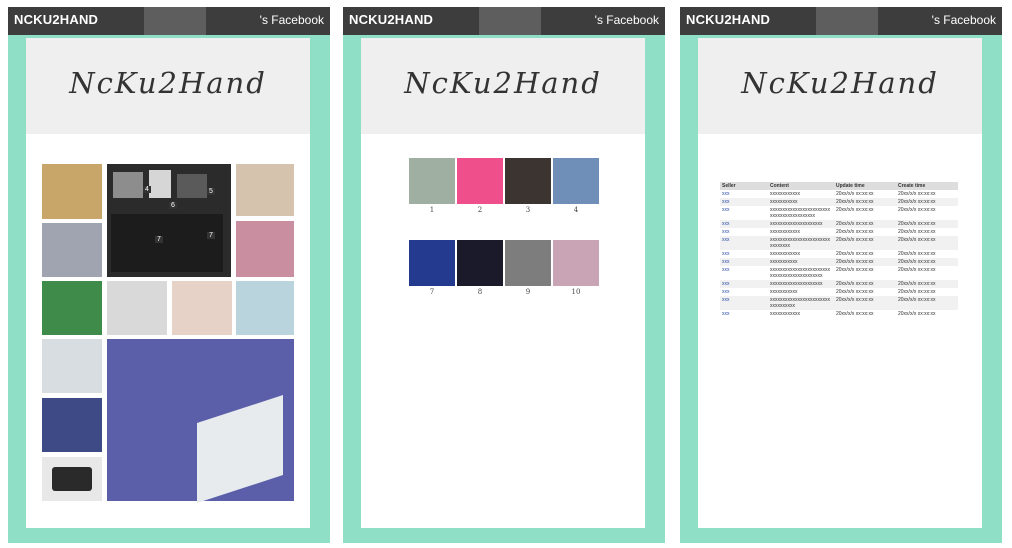 This screenshot has height=548, width=1012. Describe the element at coordinates (528, 292) in the screenshot. I see `grid-item-number: 9` at that location.